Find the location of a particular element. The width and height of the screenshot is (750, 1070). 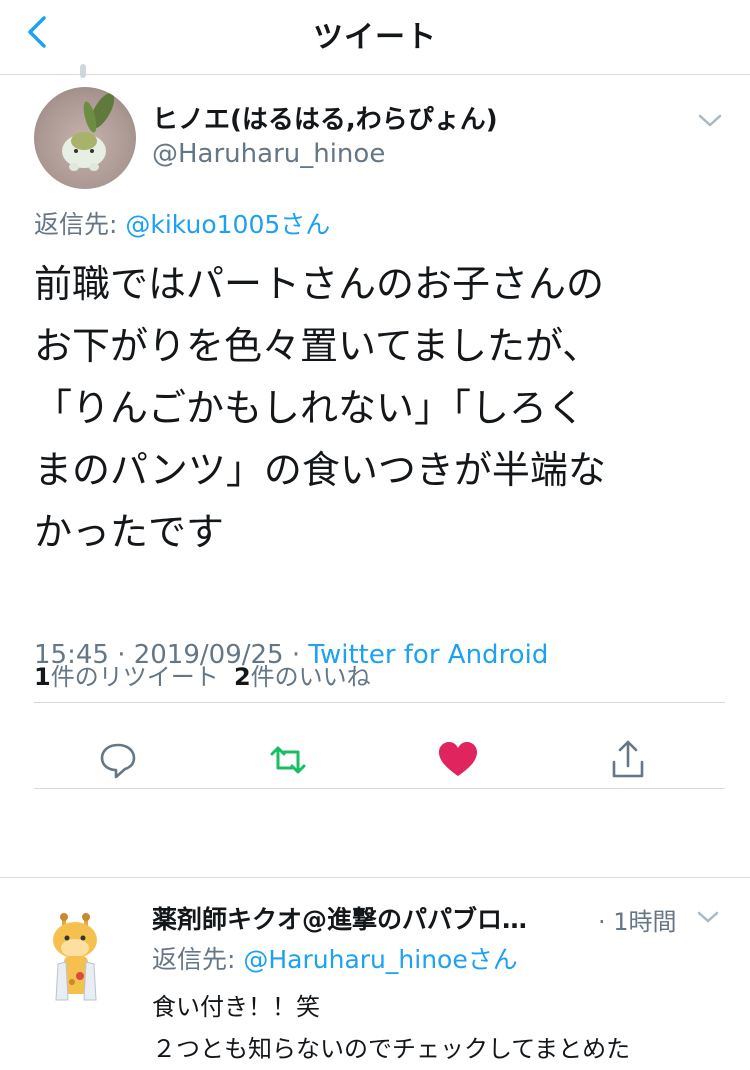

reply-text: 食い付き！！笑 ２つとも知らないのでチェックしてまとめた is located at coordinates (391, 1028).